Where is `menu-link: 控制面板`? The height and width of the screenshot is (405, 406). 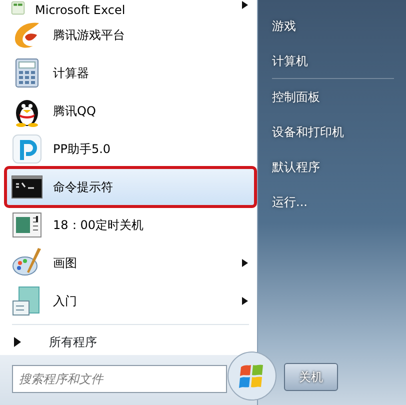 menu-link: 控制面板 is located at coordinates (333, 96).